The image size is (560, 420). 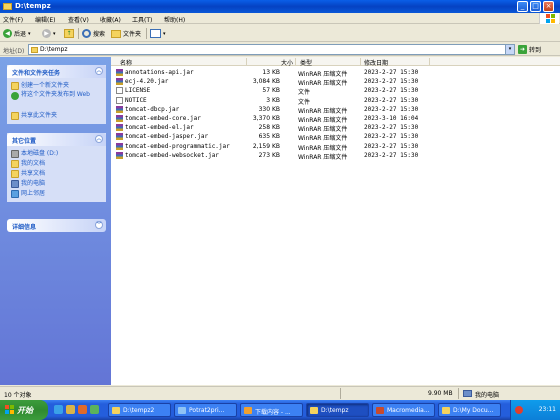 What do you see at coordinates (56, 174) in the screenshot?
I see `shared-documents-link: 共享文档` at bounding box center [56, 174].